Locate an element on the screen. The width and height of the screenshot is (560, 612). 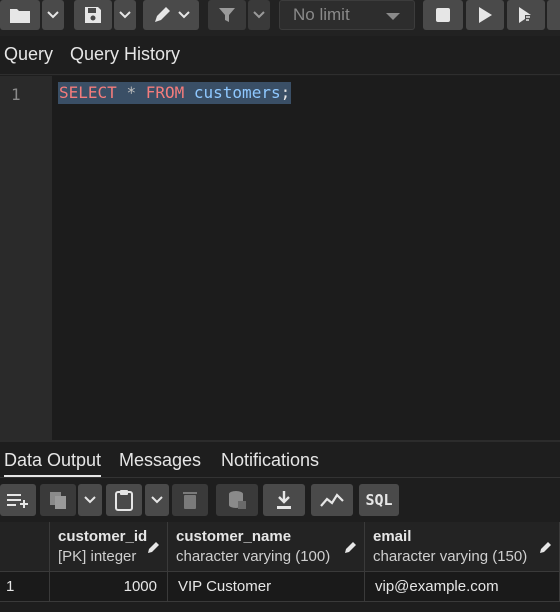
trash-icon is located at coordinates (190, 500).